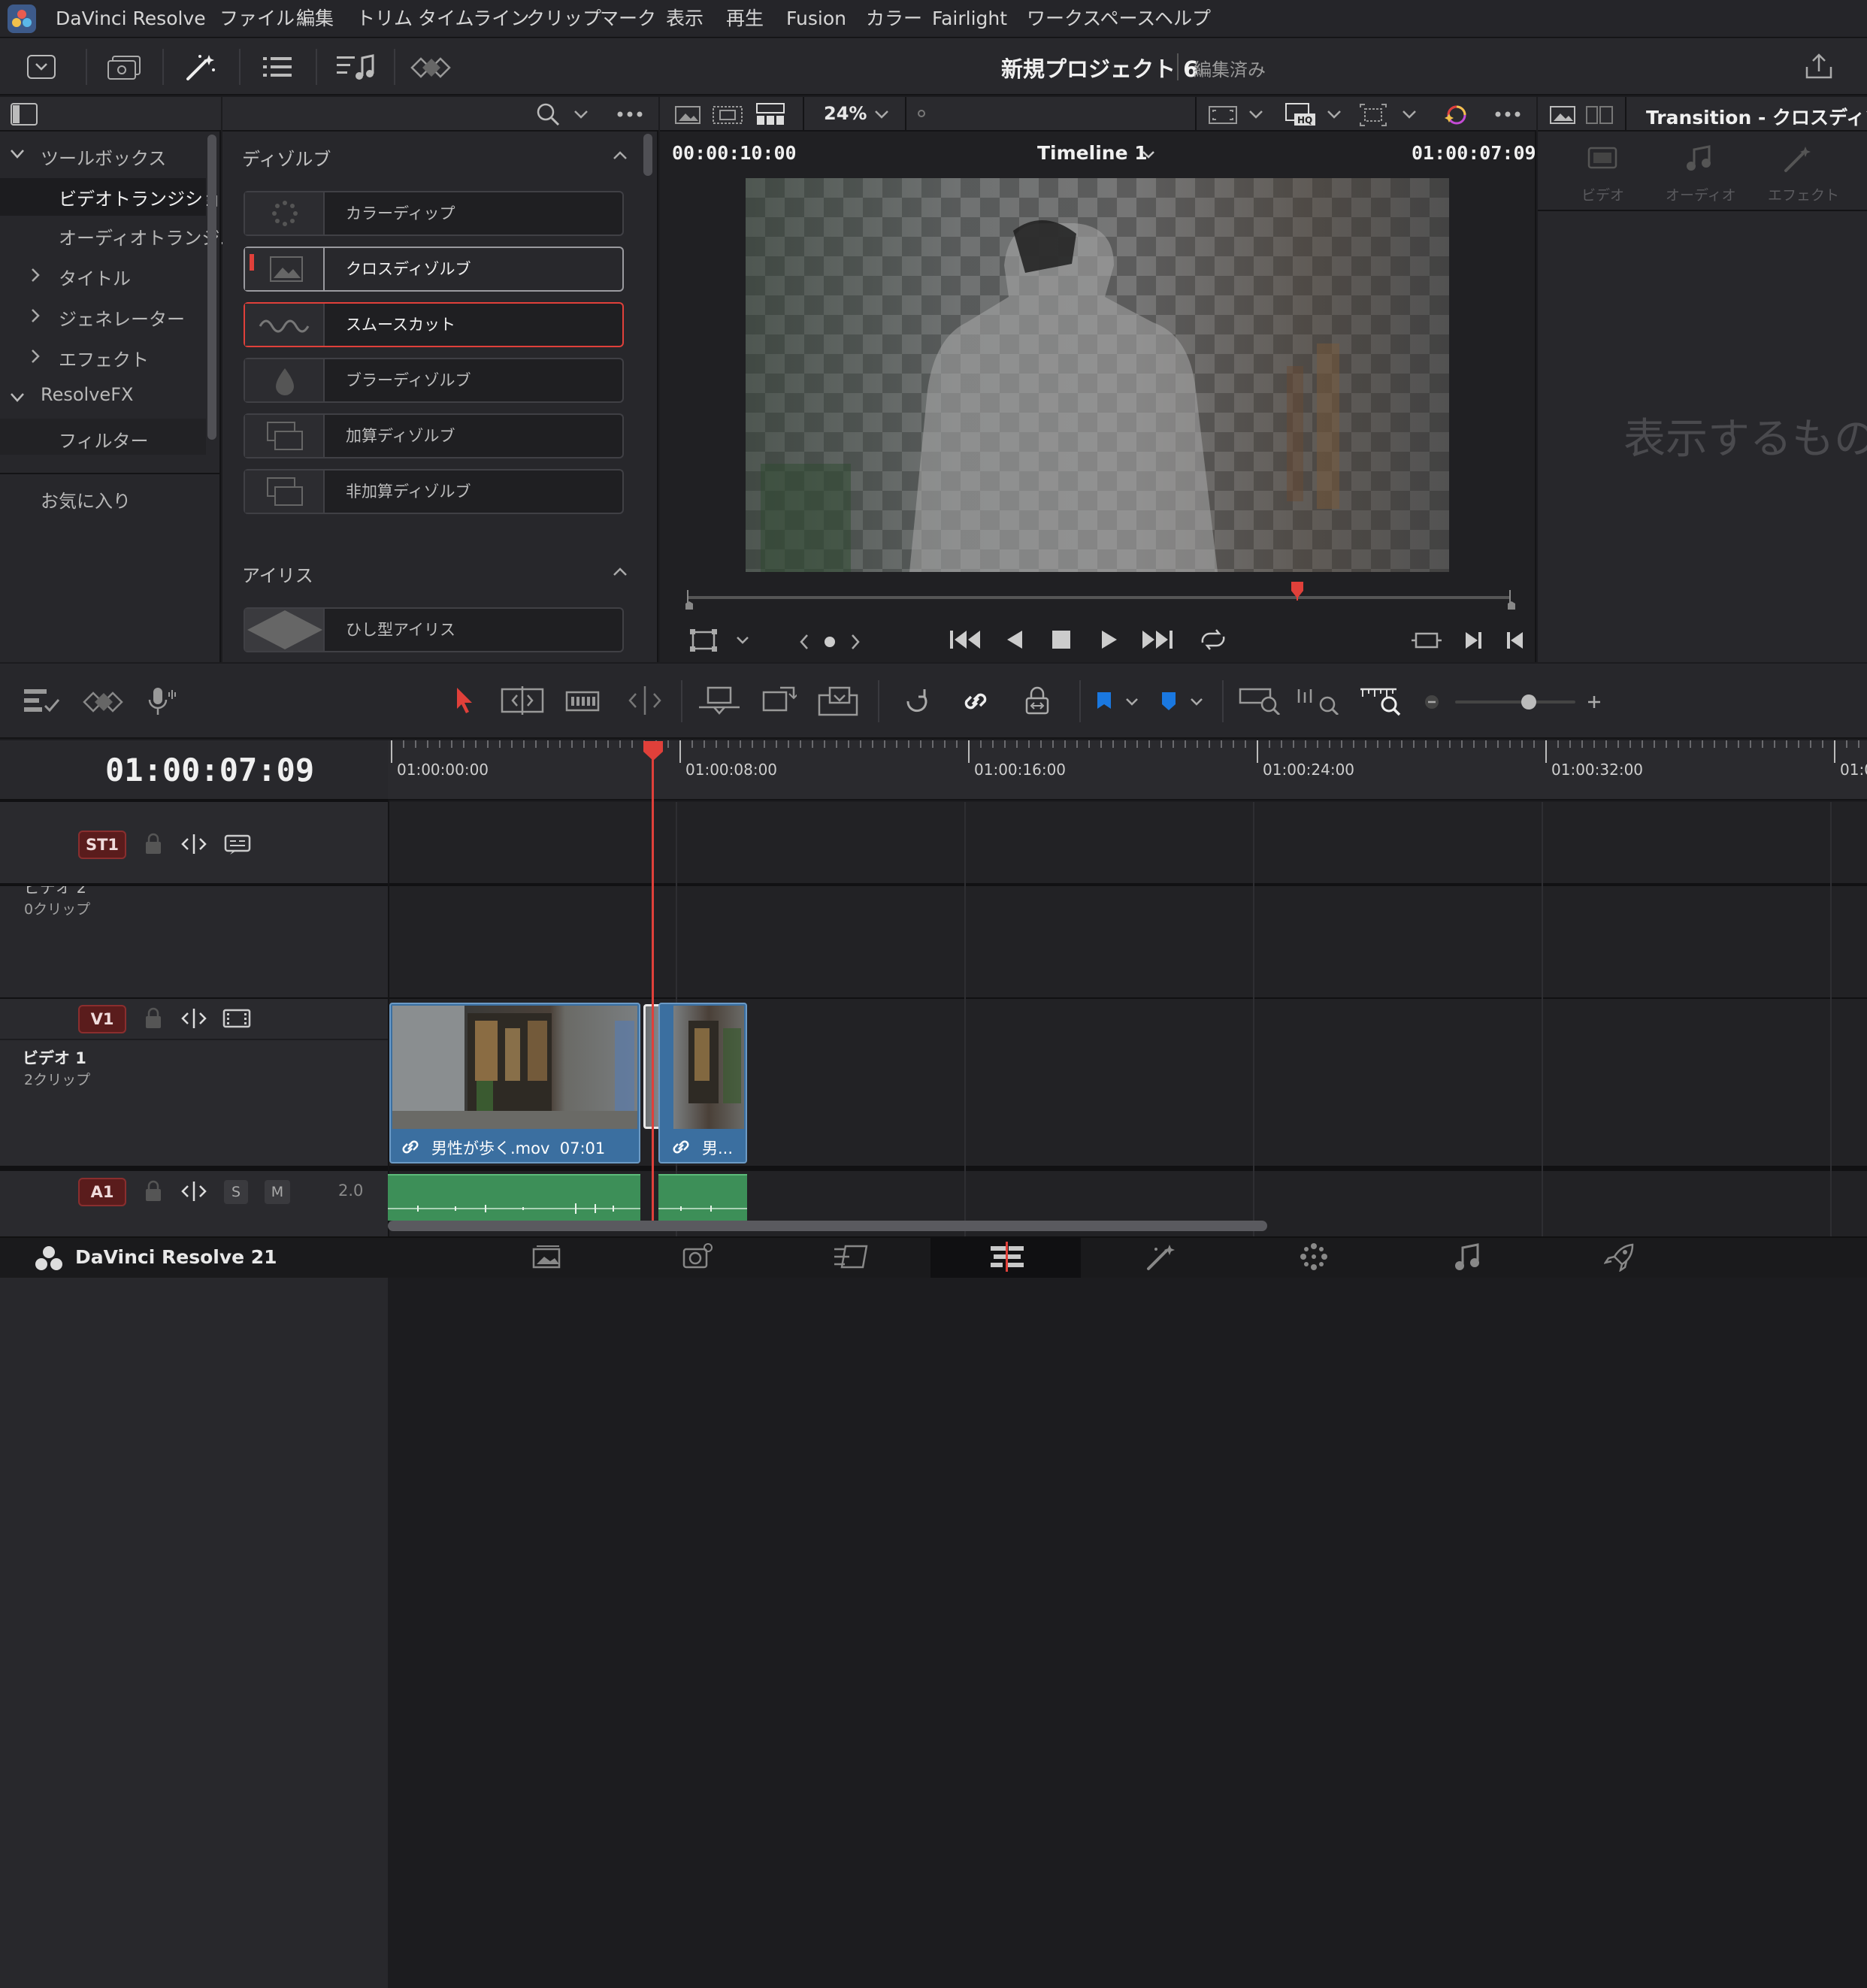 The width and height of the screenshot is (1867, 1988). What do you see at coordinates (1006, 1257) in the screenshot?
I see `edit-timeline-page-icon` at bounding box center [1006, 1257].